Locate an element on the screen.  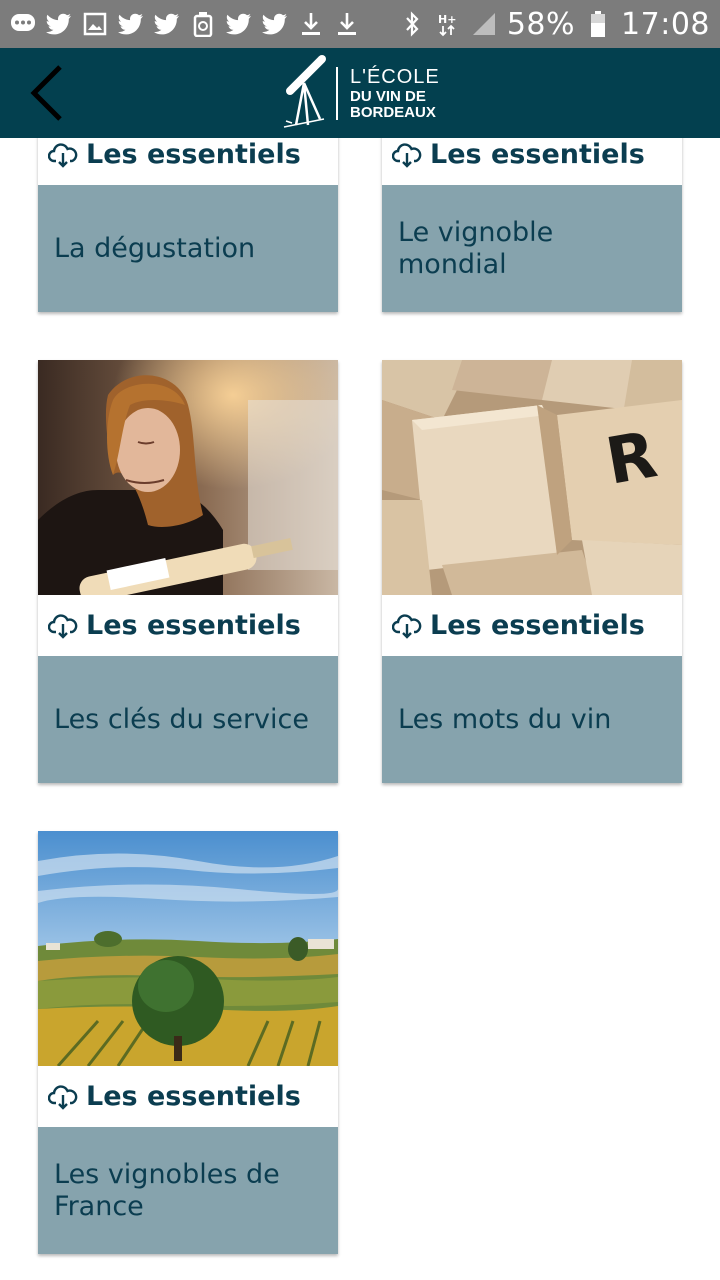
vineyard-landscape-photo is located at coordinates (188, 948).